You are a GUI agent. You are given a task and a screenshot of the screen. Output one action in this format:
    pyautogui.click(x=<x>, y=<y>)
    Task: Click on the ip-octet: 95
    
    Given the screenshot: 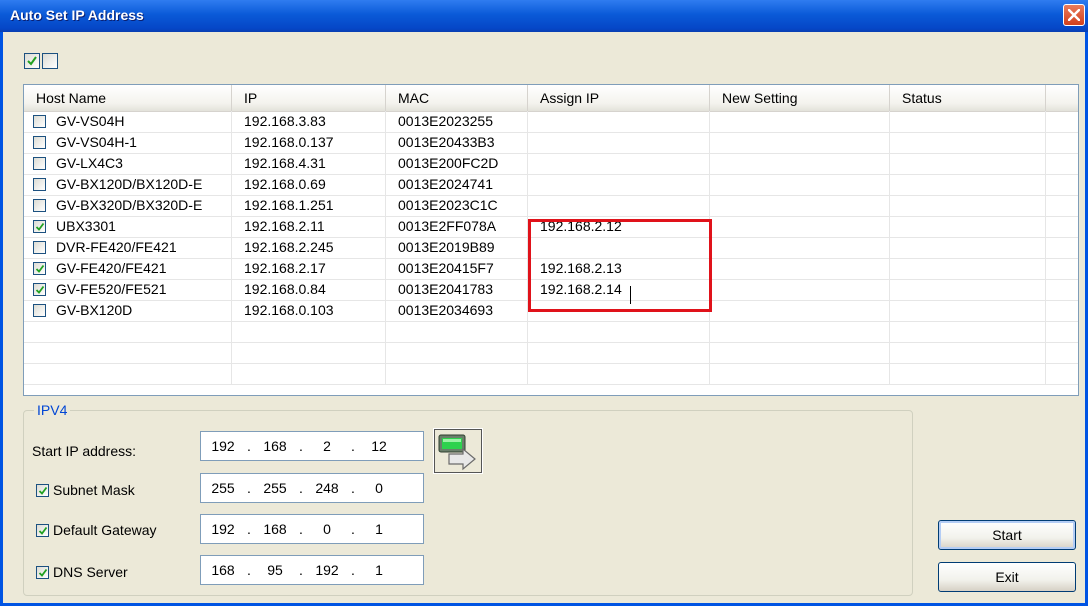 What is the action you would take?
    pyautogui.click(x=275, y=570)
    